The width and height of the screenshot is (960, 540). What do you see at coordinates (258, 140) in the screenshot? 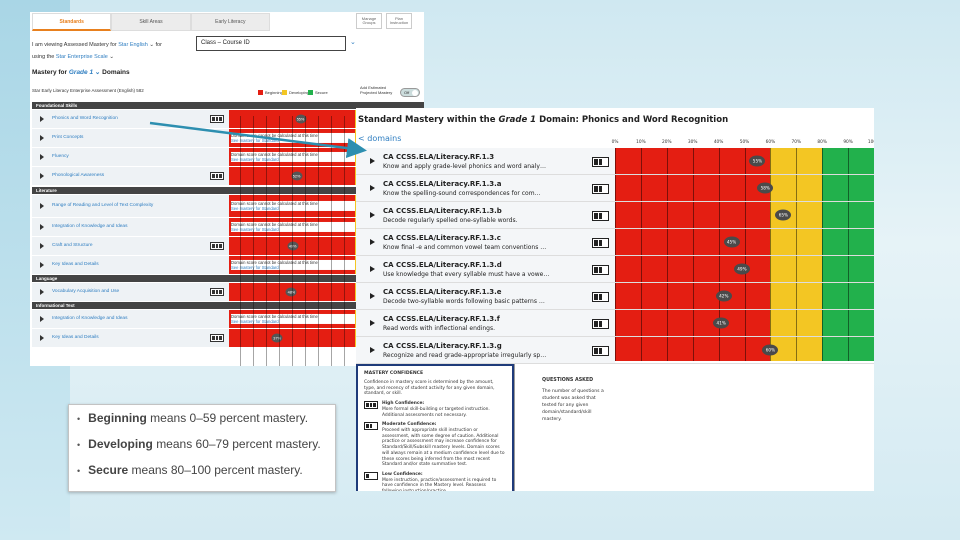
I see `callout-arrow` at bounding box center [258, 140].